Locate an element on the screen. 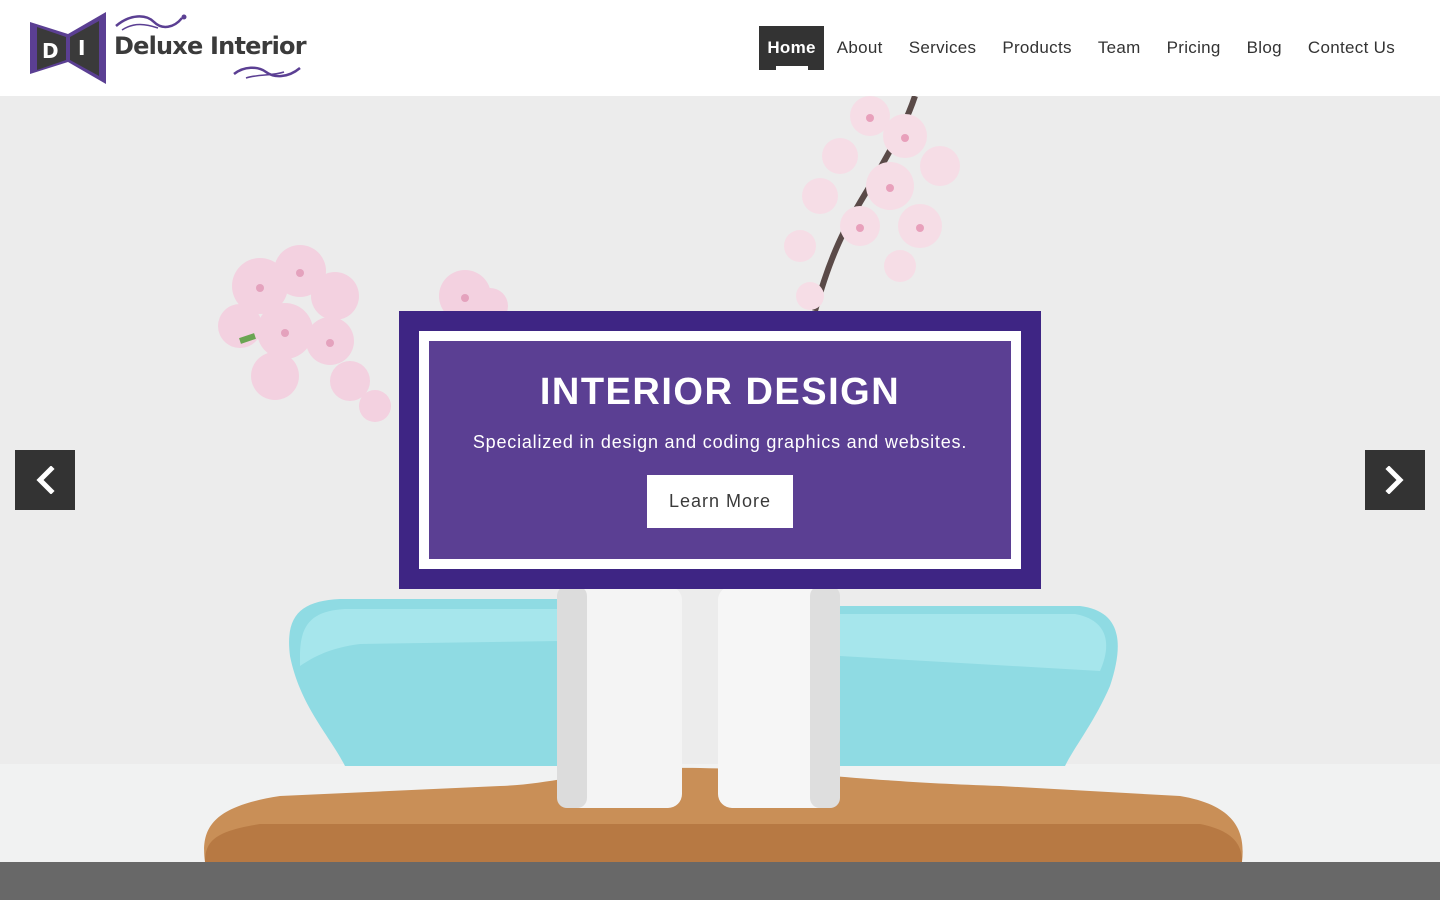 The image size is (1440, 900). svg-text: I is located at coordinates (81, 48).